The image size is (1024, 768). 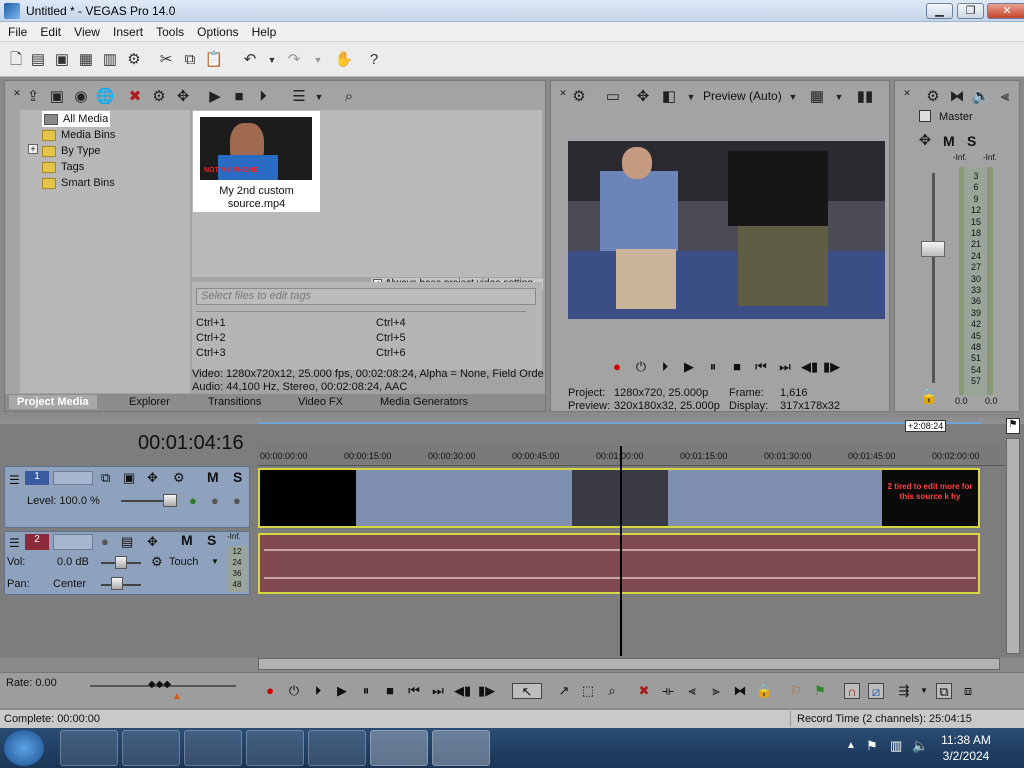 I want to click on playhead-cursor, so click(x=621, y=551).